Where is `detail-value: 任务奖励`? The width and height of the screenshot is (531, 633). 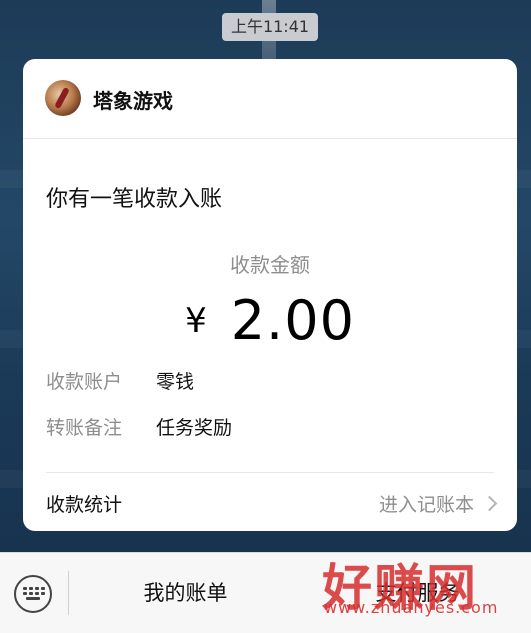 detail-value: 任务奖励 is located at coordinates (194, 428).